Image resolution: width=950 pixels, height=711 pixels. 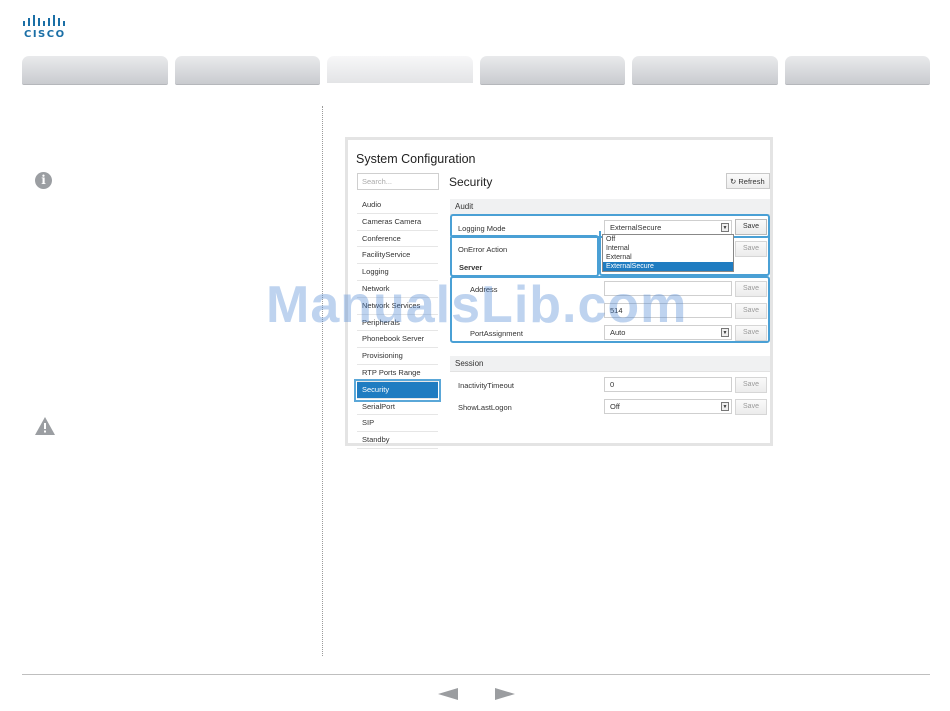 I want to click on column-divider, so click(x=322, y=381).